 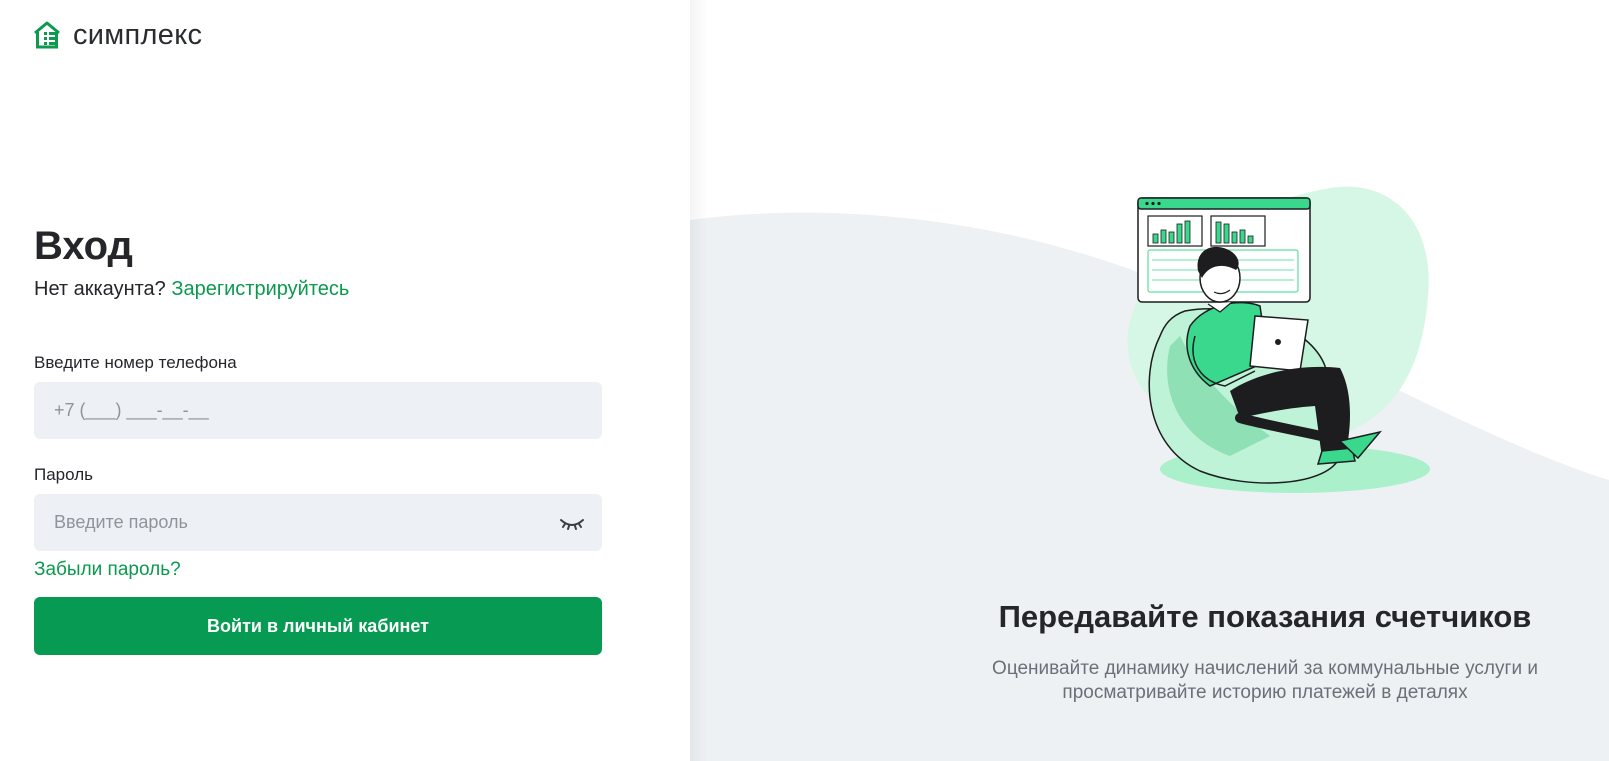 I want to click on brand-logo: симплекс, so click(x=117, y=35).